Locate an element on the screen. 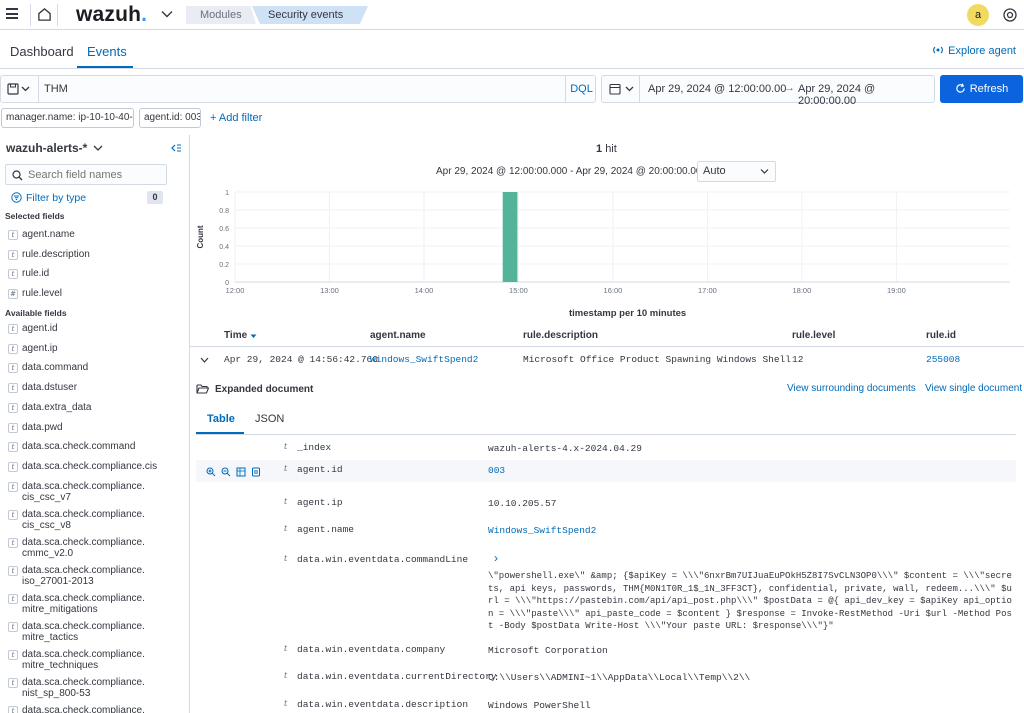 The width and height of the screenshot is (1024, 713). tab-table: Table is located at coordinates (221, 419).